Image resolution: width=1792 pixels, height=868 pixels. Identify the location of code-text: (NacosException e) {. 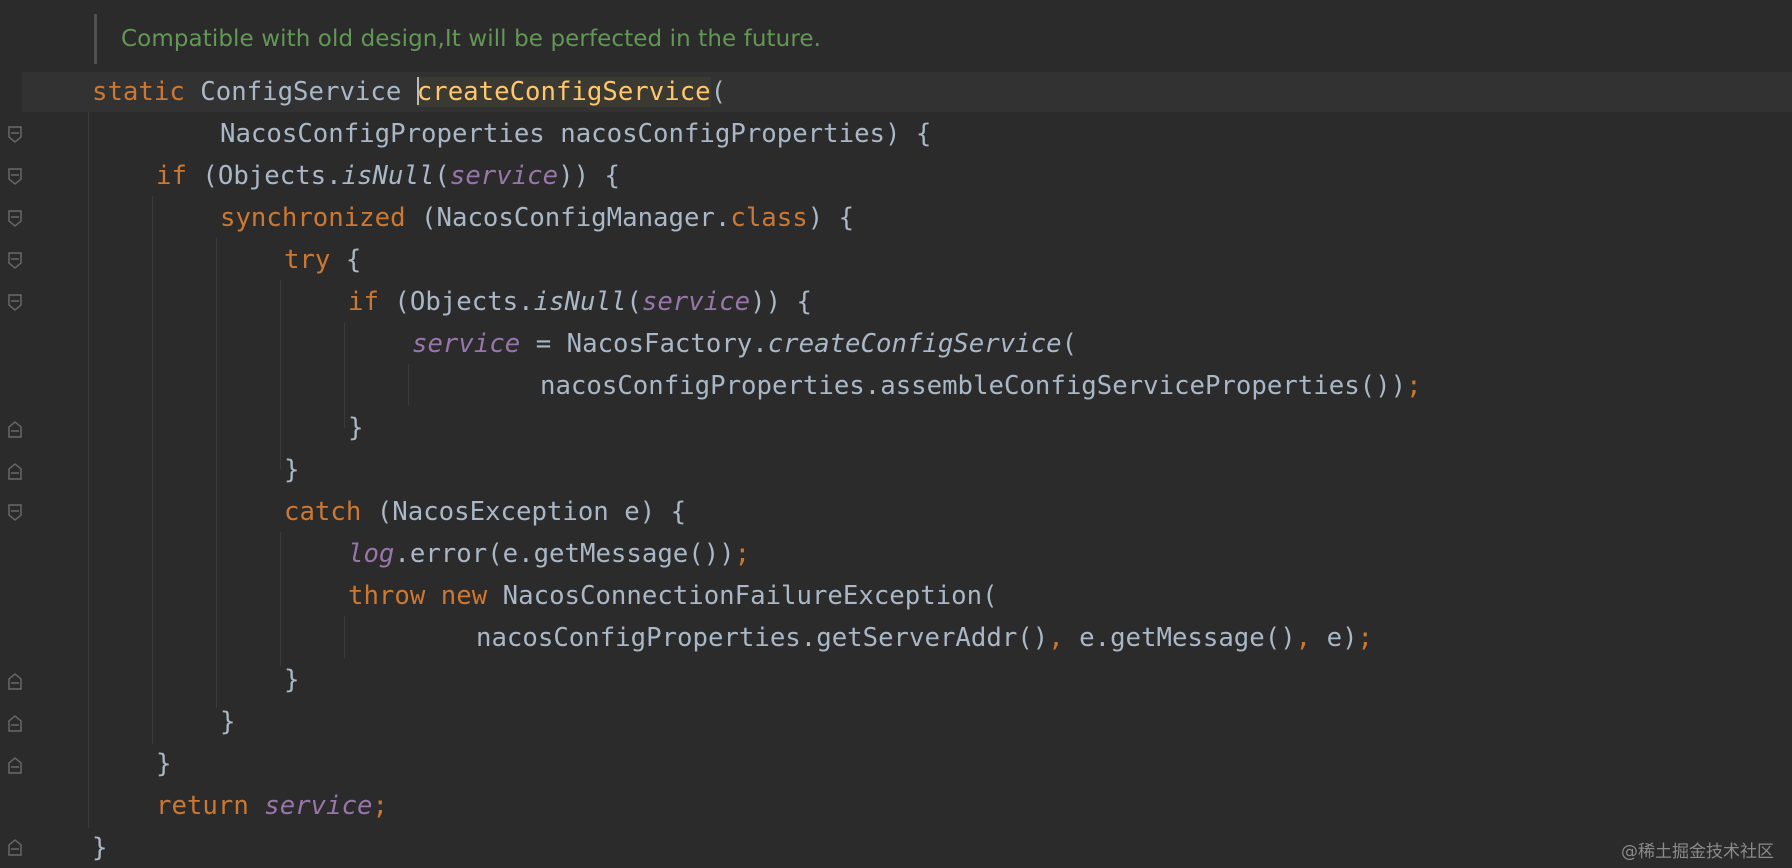
(524, 512).